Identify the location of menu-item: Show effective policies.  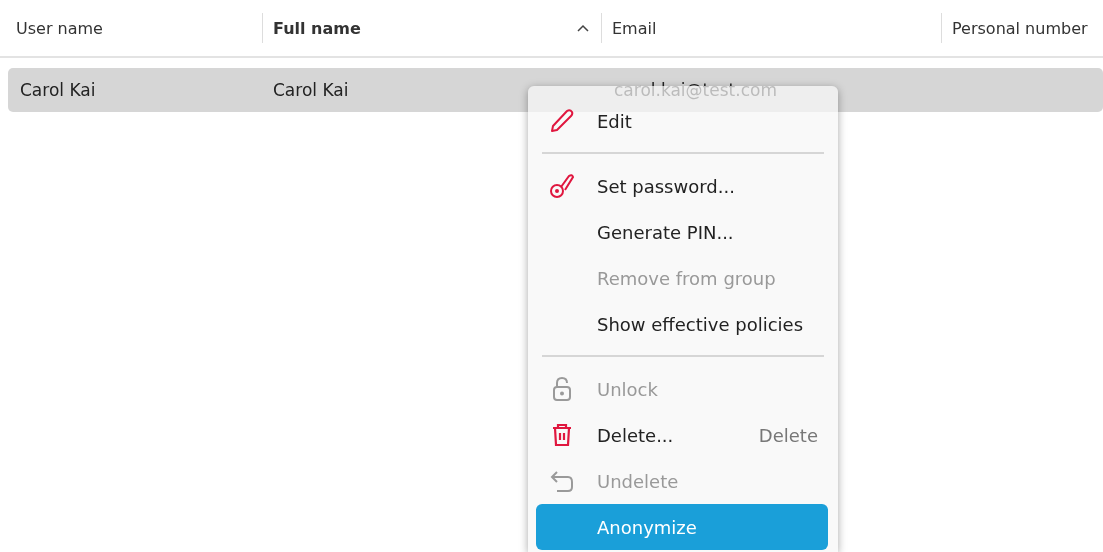
(682, 324).